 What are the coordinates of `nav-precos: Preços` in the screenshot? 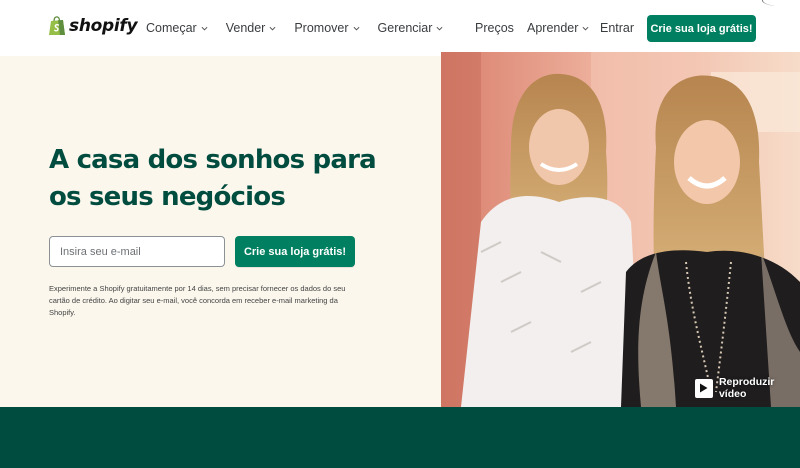 It's located at (494, 28).